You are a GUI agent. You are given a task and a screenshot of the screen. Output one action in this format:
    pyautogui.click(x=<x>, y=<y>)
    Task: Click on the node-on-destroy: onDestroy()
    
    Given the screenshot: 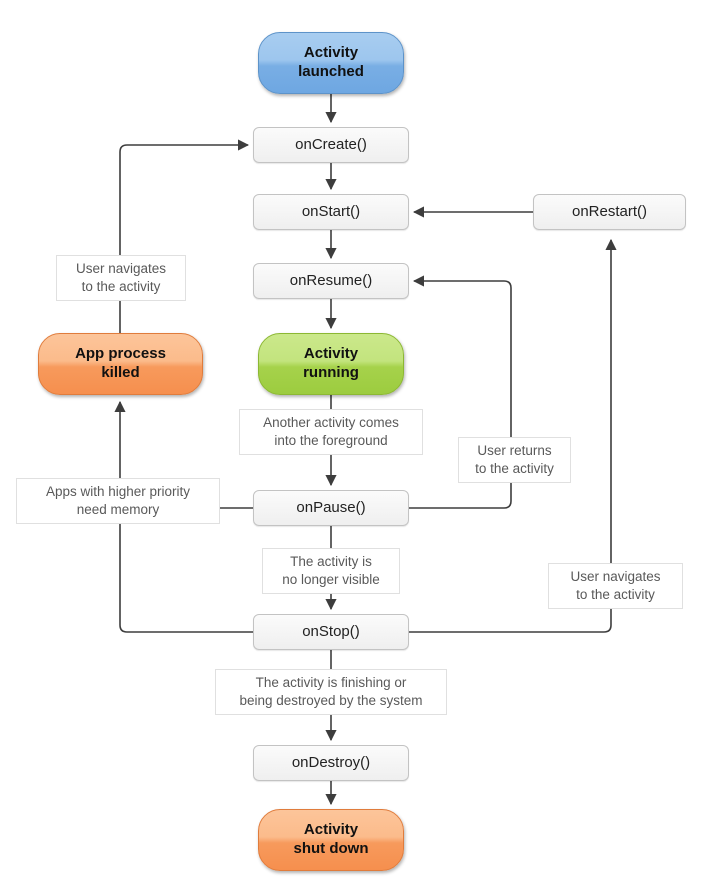 What is the action you would take?
    pyautogui.click(x=331, y=763)
    